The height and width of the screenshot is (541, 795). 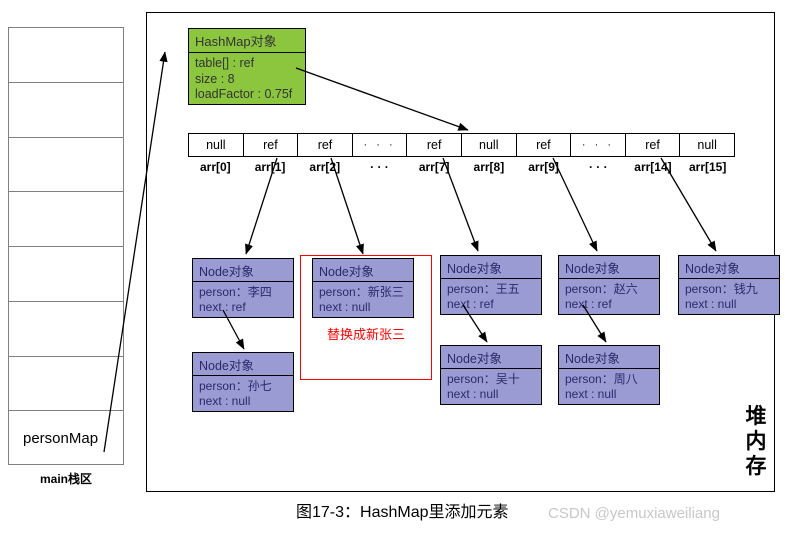 What do you see at coordinates (325, 167) in the screenshot?
I see `array-index-label-2: arr[2]` at bounding box center [325, 167].